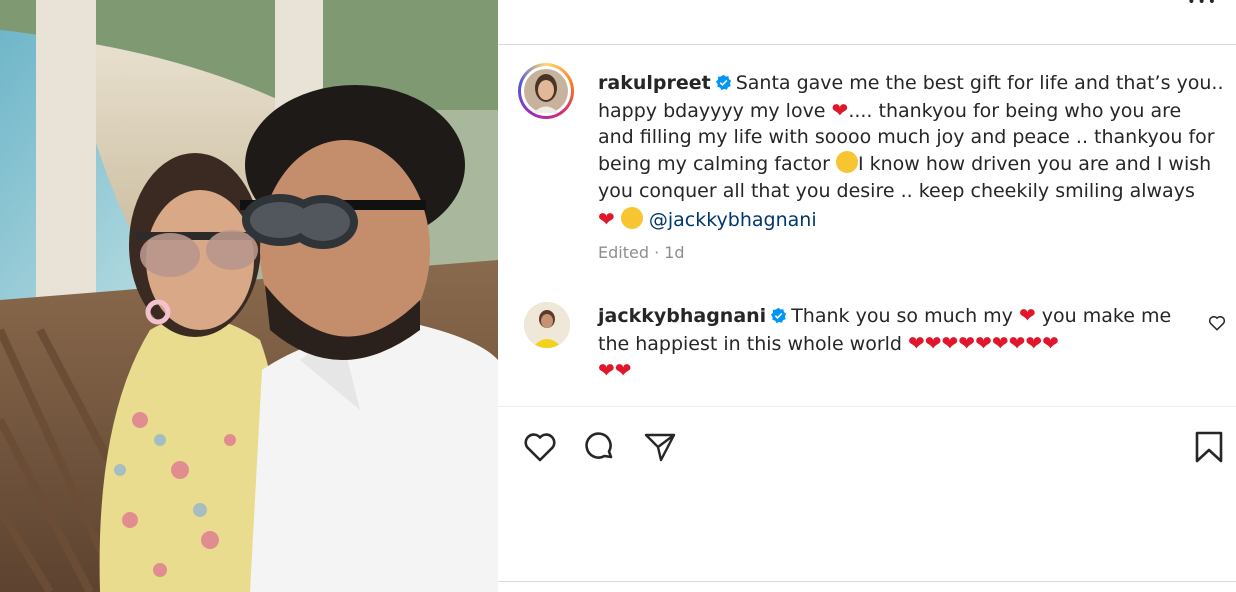  I want to click on commenter-avatar, so click(547, 325).